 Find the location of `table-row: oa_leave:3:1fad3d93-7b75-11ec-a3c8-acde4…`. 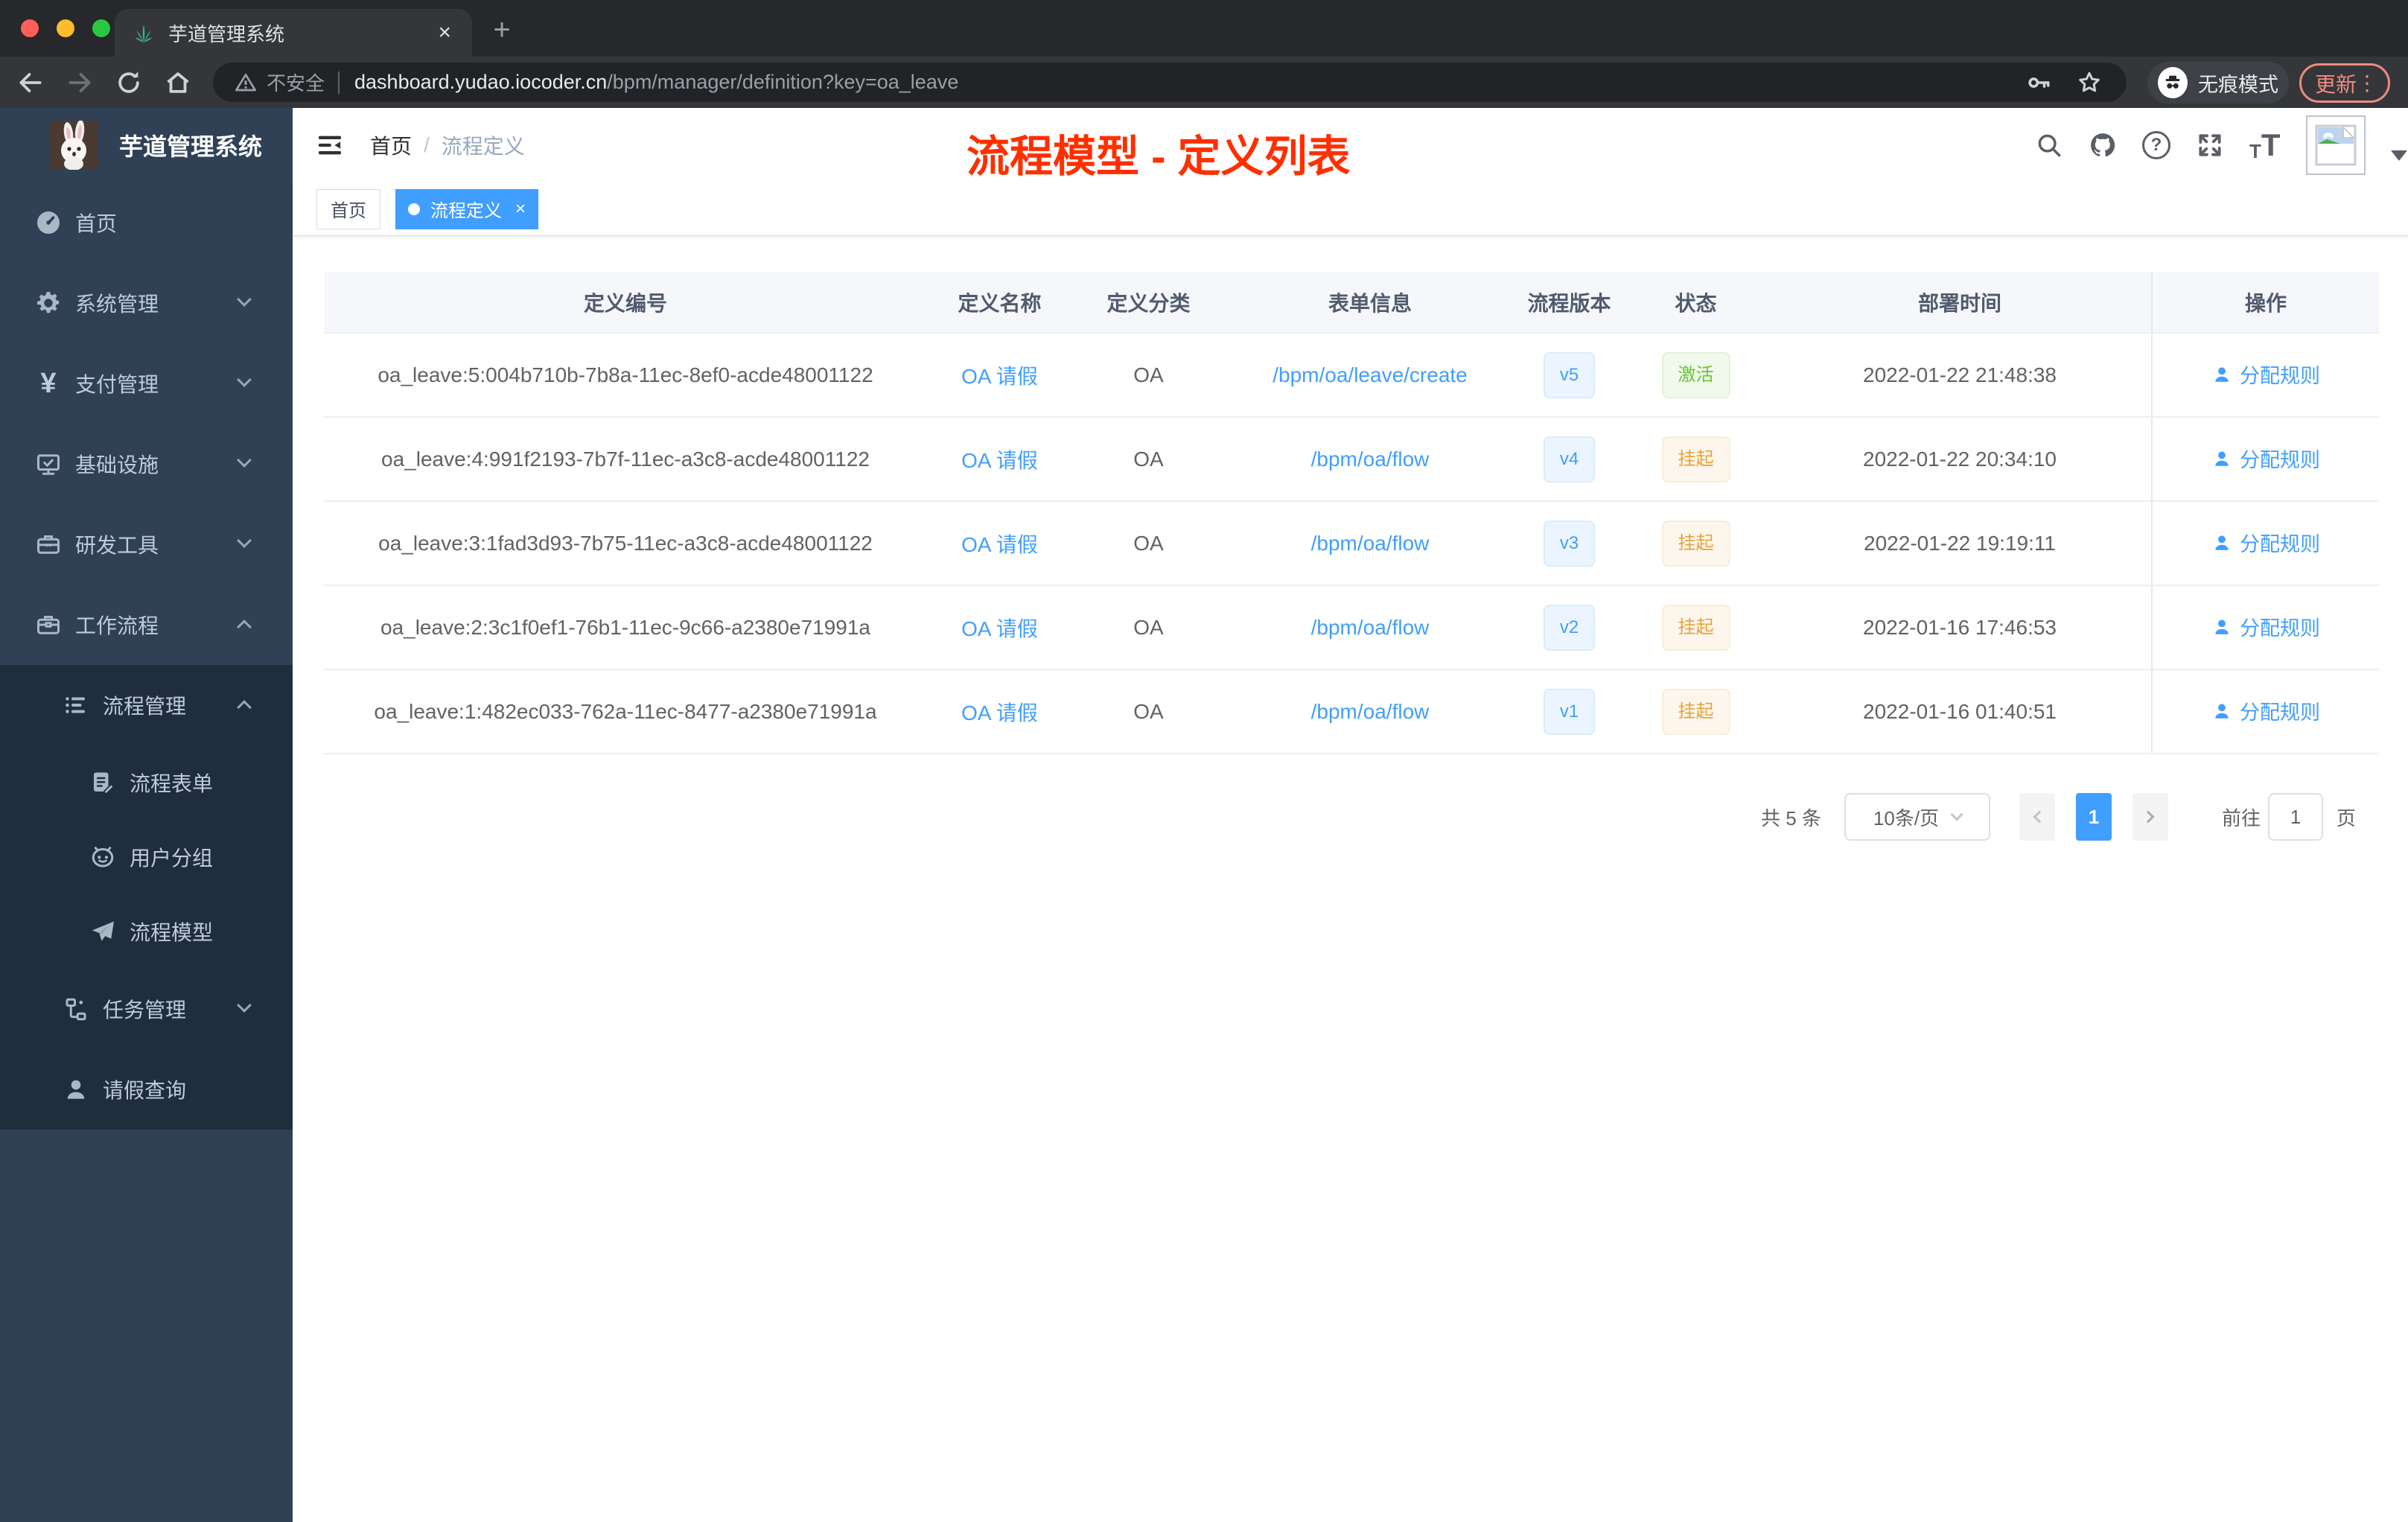

table-row: oa_leave:3:1fad3d93-7b75-11ec-a3c8-acde4… is located at coordinates (1351, 543).